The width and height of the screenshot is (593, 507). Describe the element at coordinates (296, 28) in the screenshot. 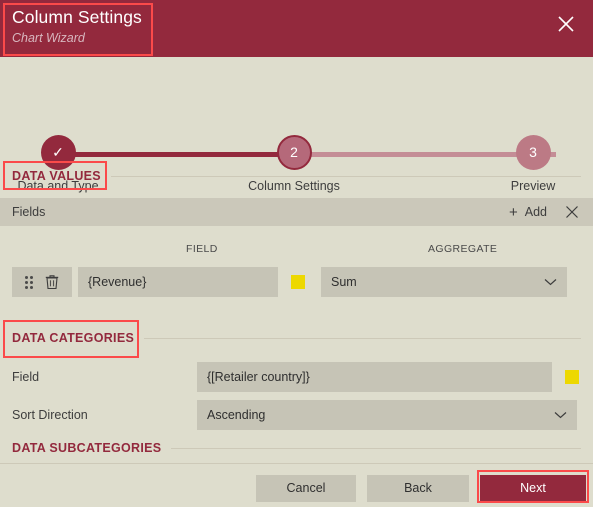

I see `dialog-header: Column Settings Chart Wizard` at that location.